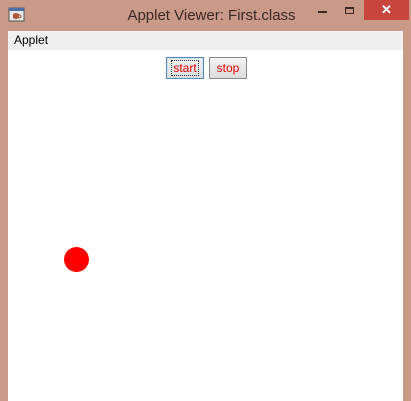  What do you see at coordinates (76, 259) in the screenshot?
I see `red-ball` at bounding box center [76, 259].